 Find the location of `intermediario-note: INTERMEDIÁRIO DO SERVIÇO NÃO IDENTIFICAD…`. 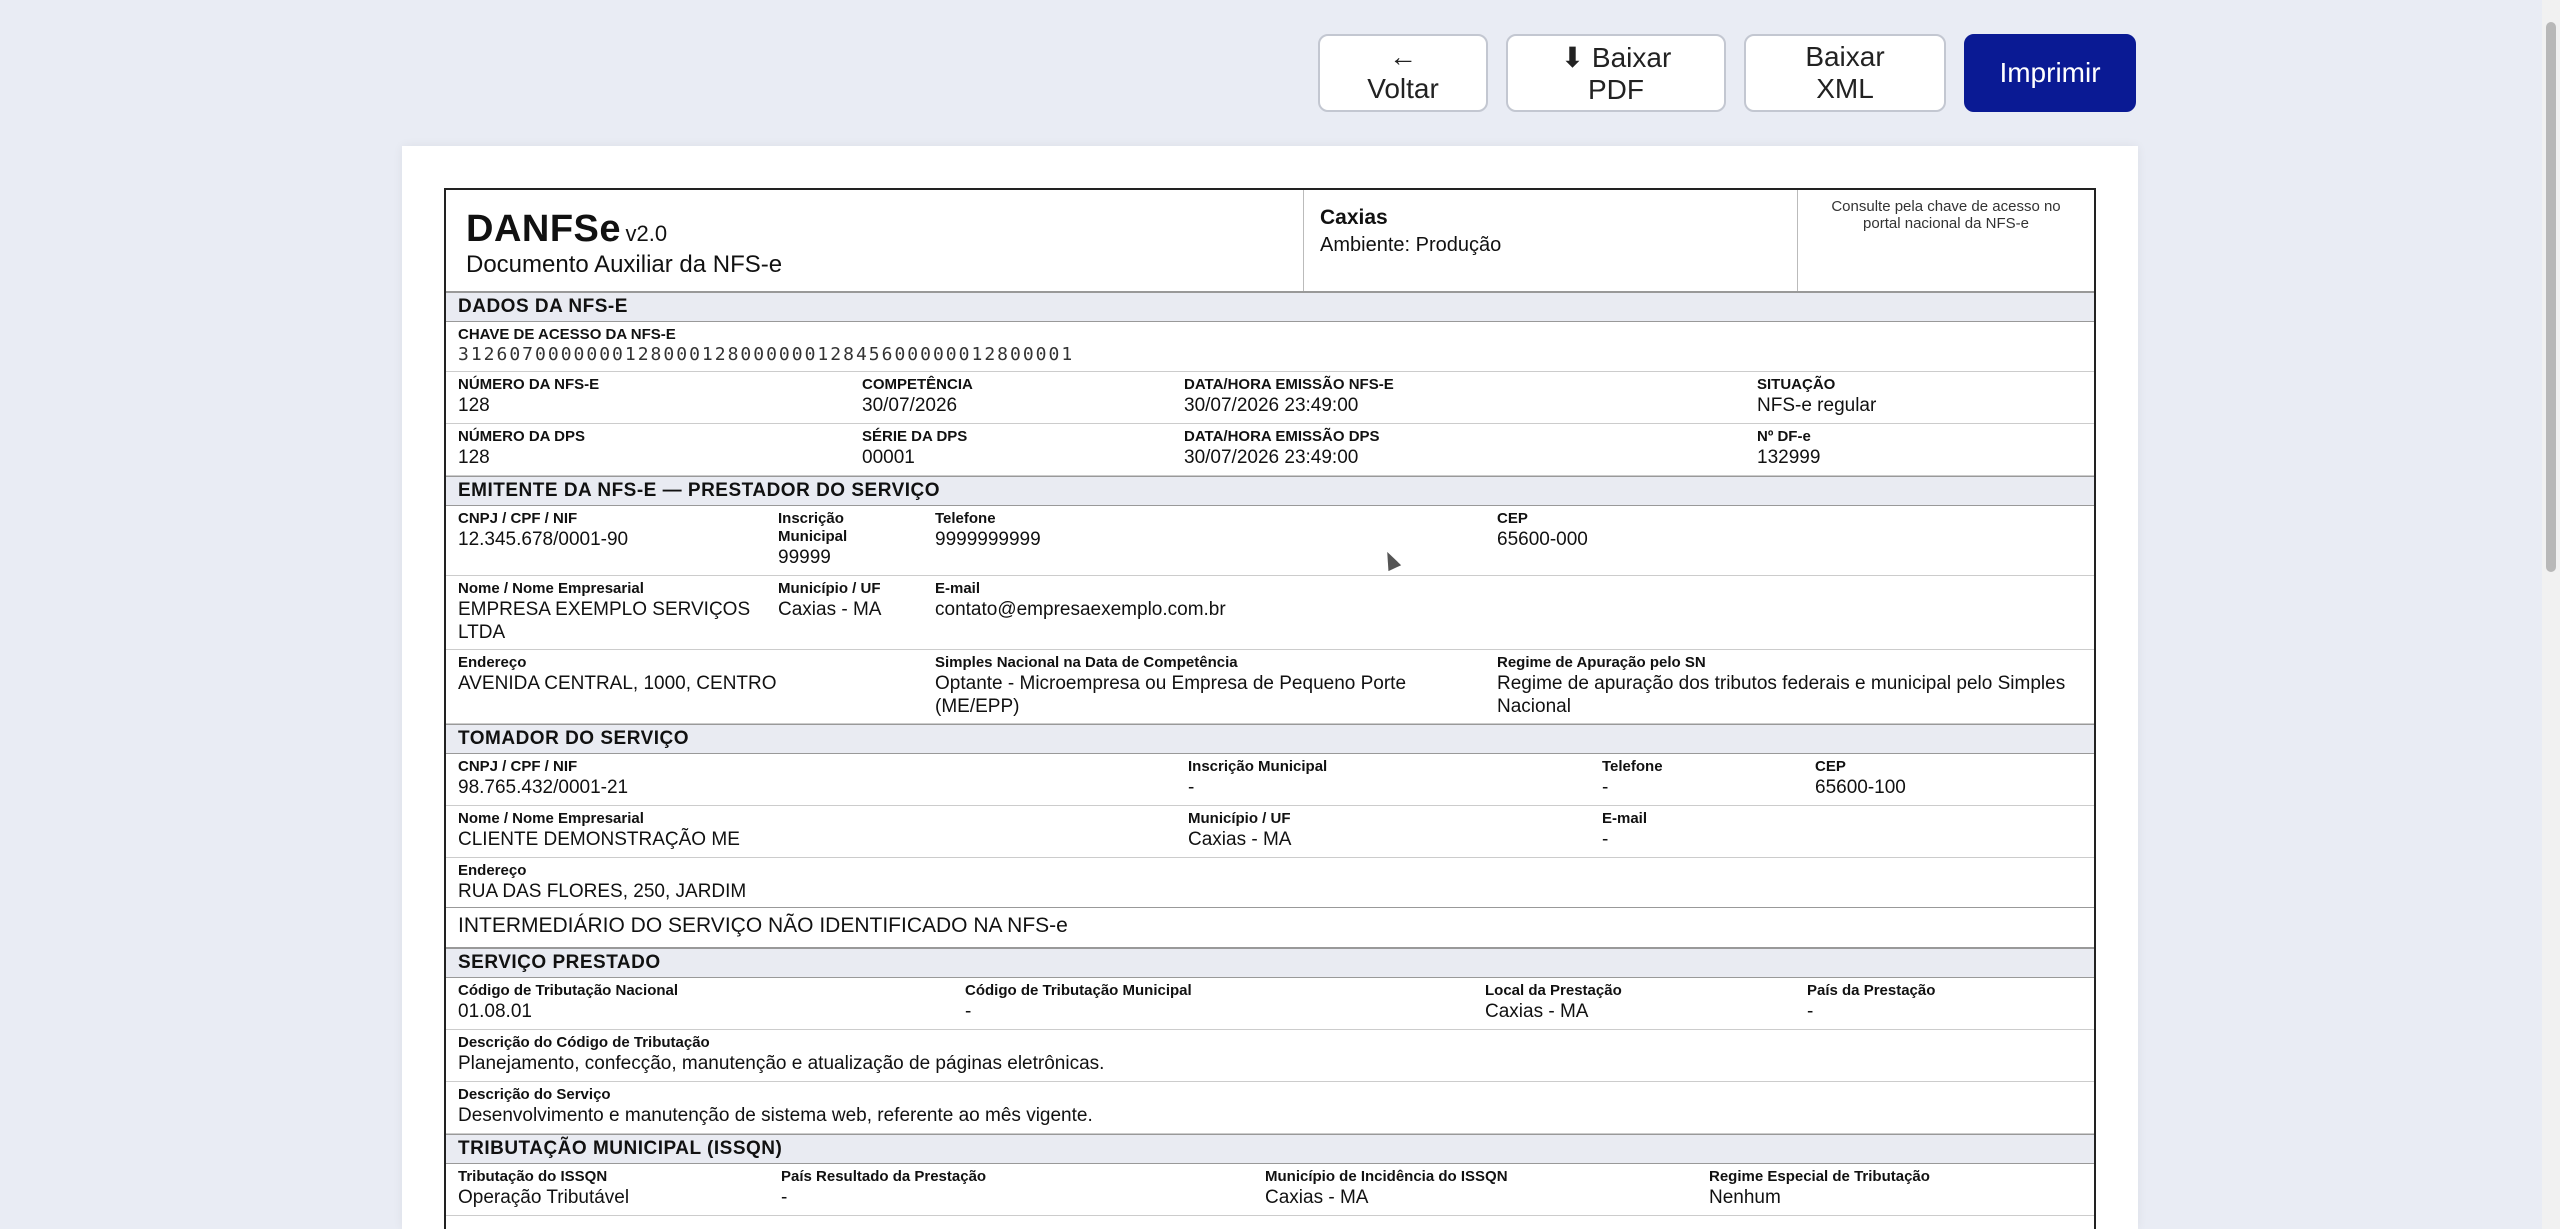

intermediario-note: INTERMEDIÁRIO DO SERVIÇO NÃO IDENTIFICAD… is located at coordinates (1270, 928).